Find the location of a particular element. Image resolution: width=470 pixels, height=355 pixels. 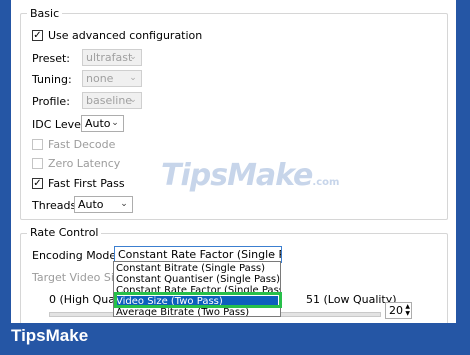

tuning-dropdown: none ⌄ is located at coordinates (112, 78).